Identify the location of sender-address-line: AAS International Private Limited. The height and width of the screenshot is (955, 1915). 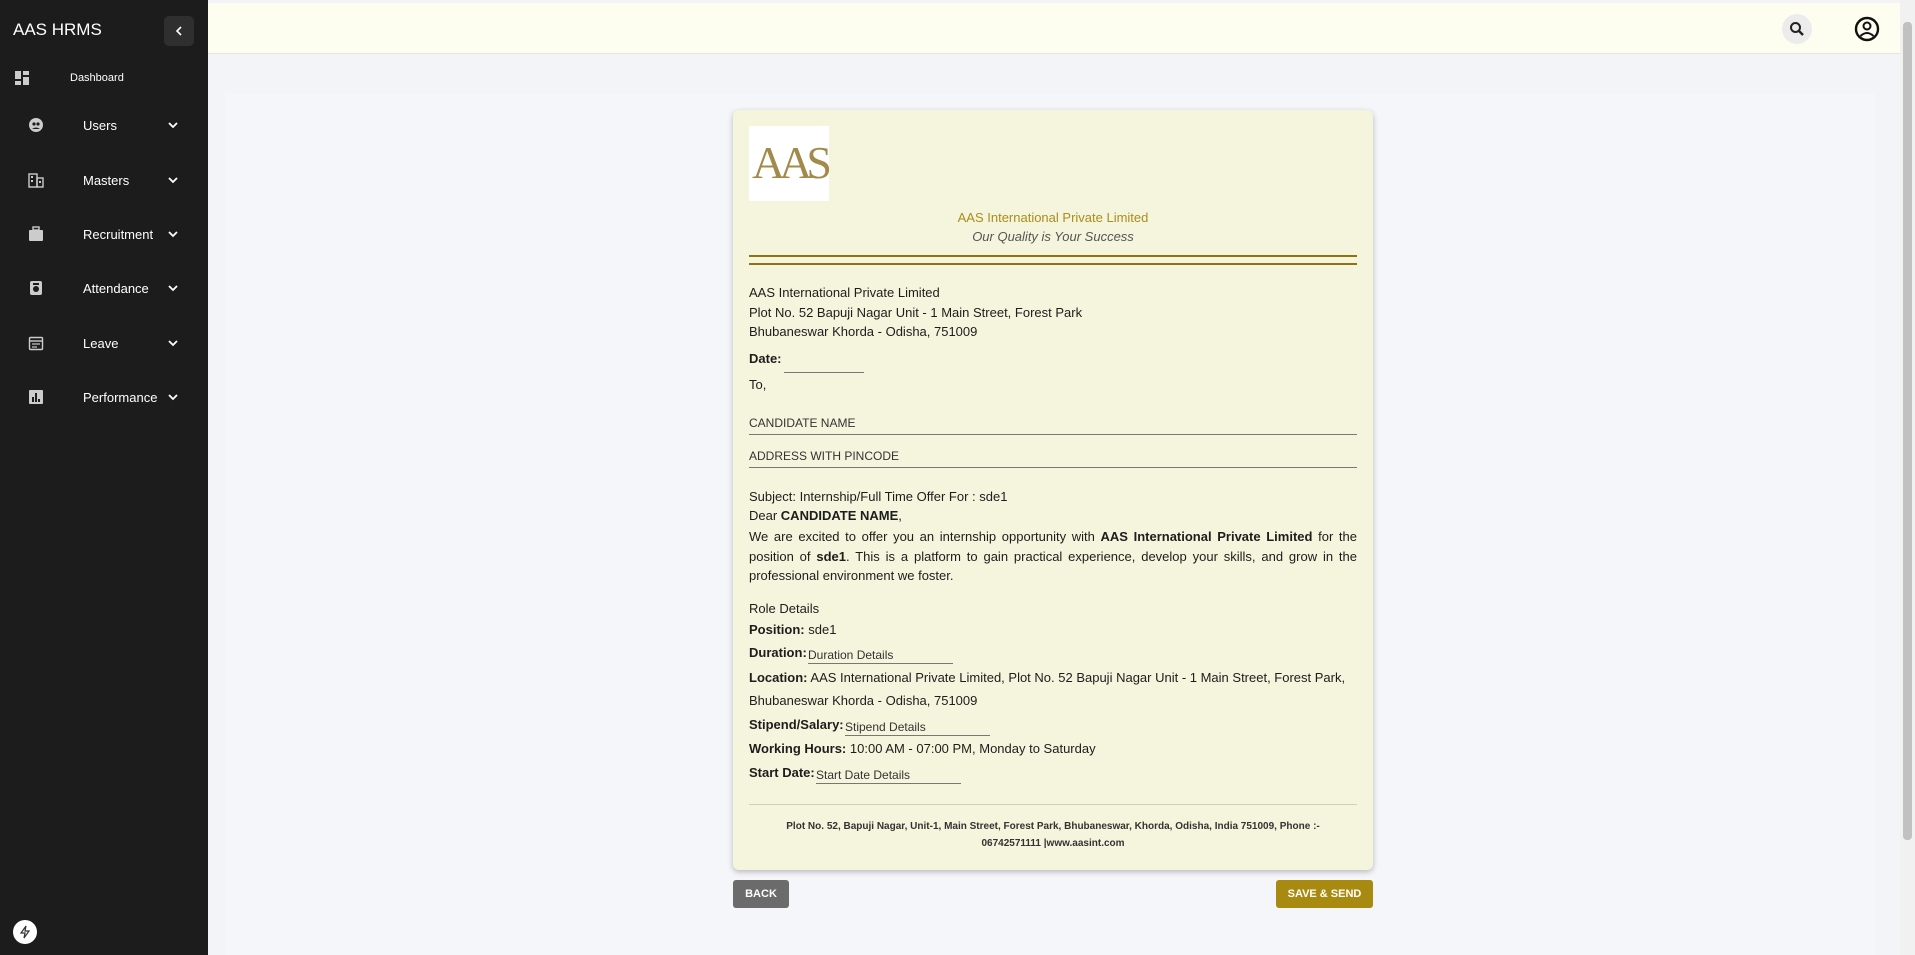
(844, 292).